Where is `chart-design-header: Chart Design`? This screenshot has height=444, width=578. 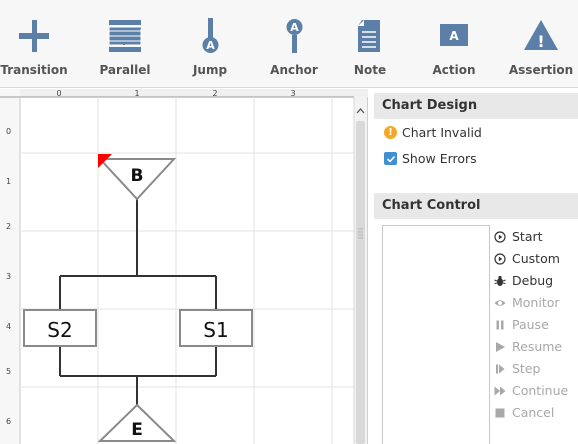 chart-design-header: Chart Design is located at coordinates (476, 106).